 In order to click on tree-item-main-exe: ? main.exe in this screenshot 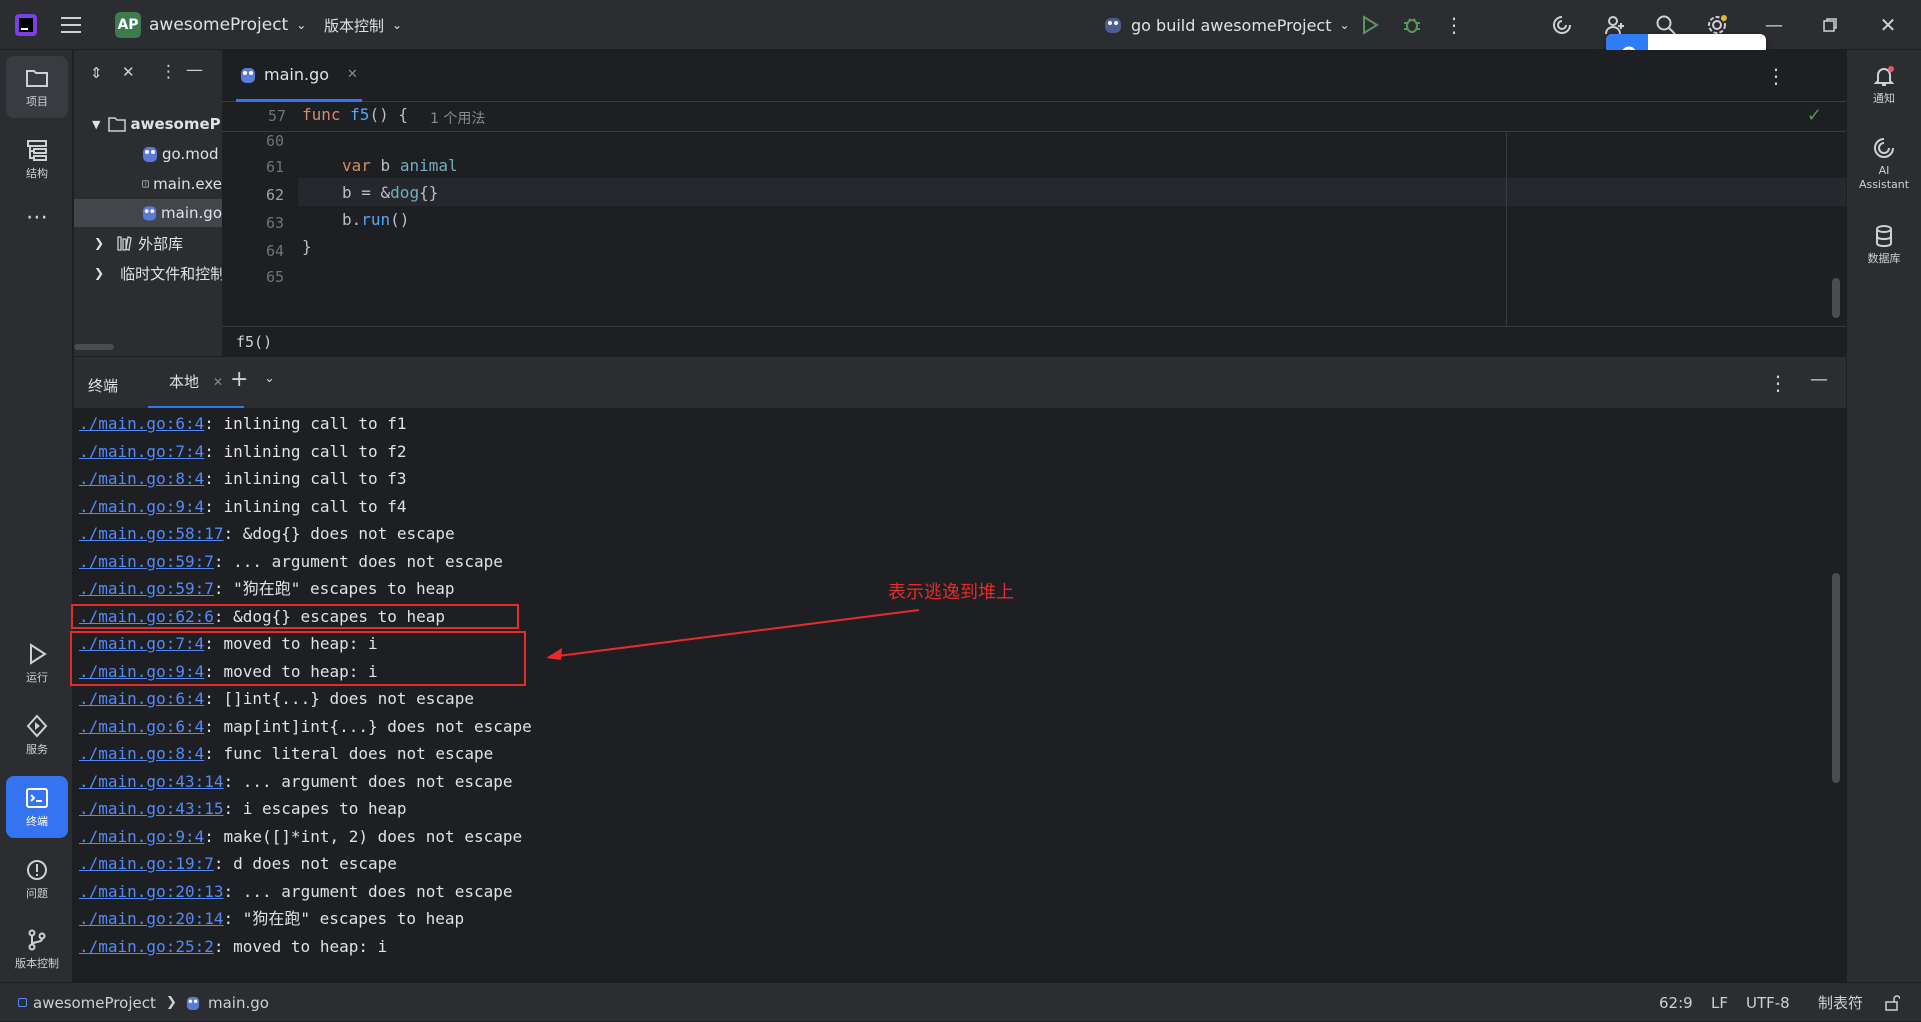, I will do `click(148, 184)`.